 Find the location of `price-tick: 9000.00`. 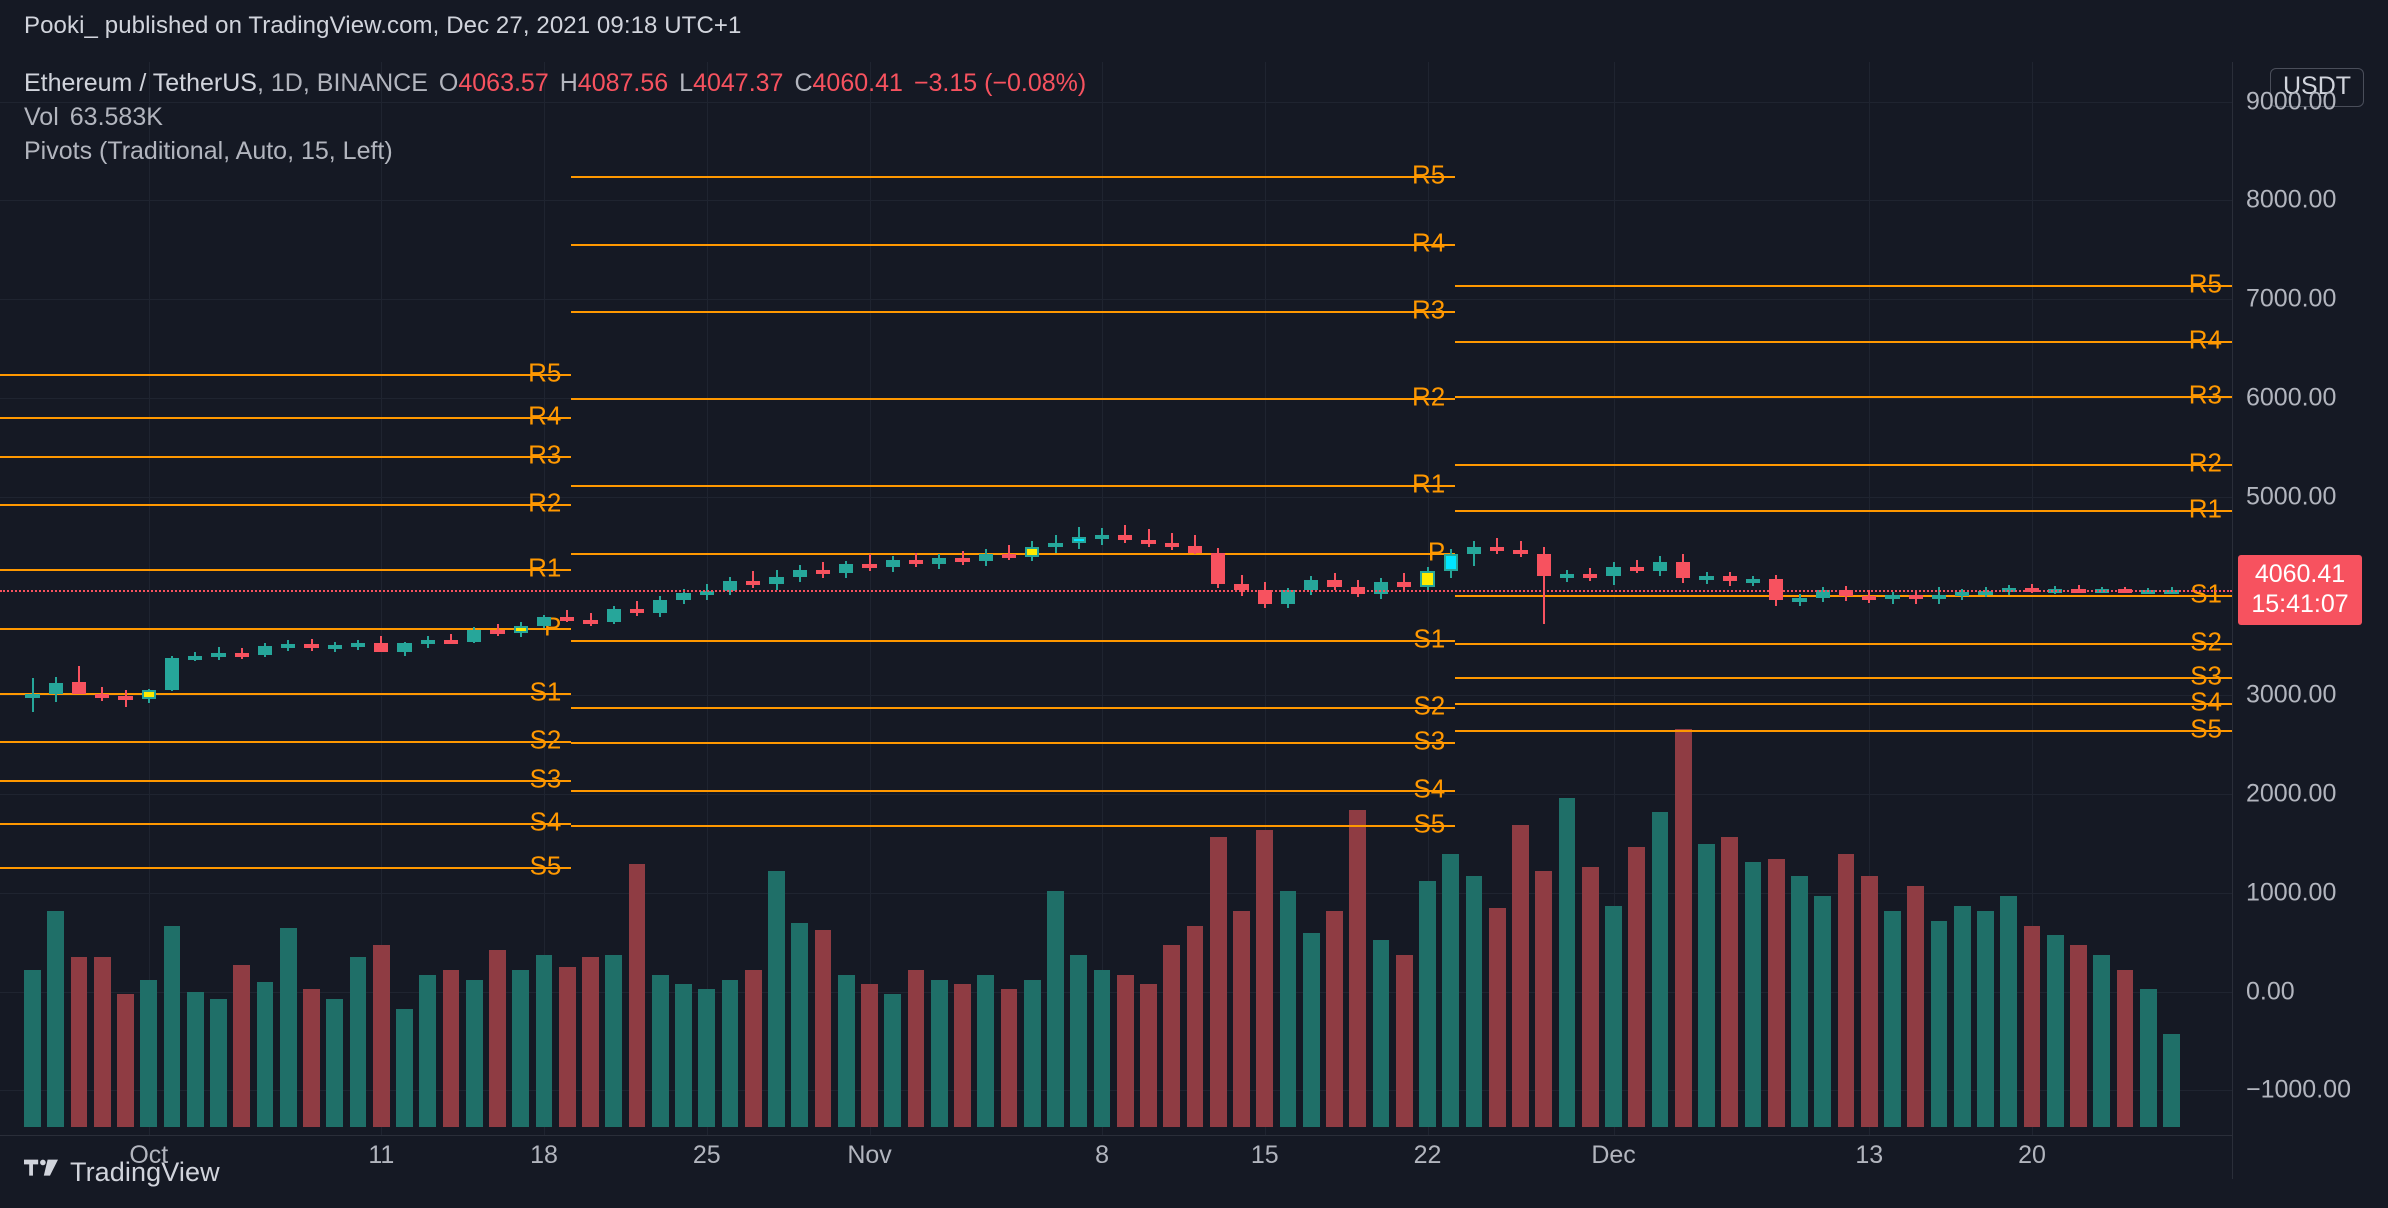

price-tick: 9000.00 is located at coordinates (2291, 101).